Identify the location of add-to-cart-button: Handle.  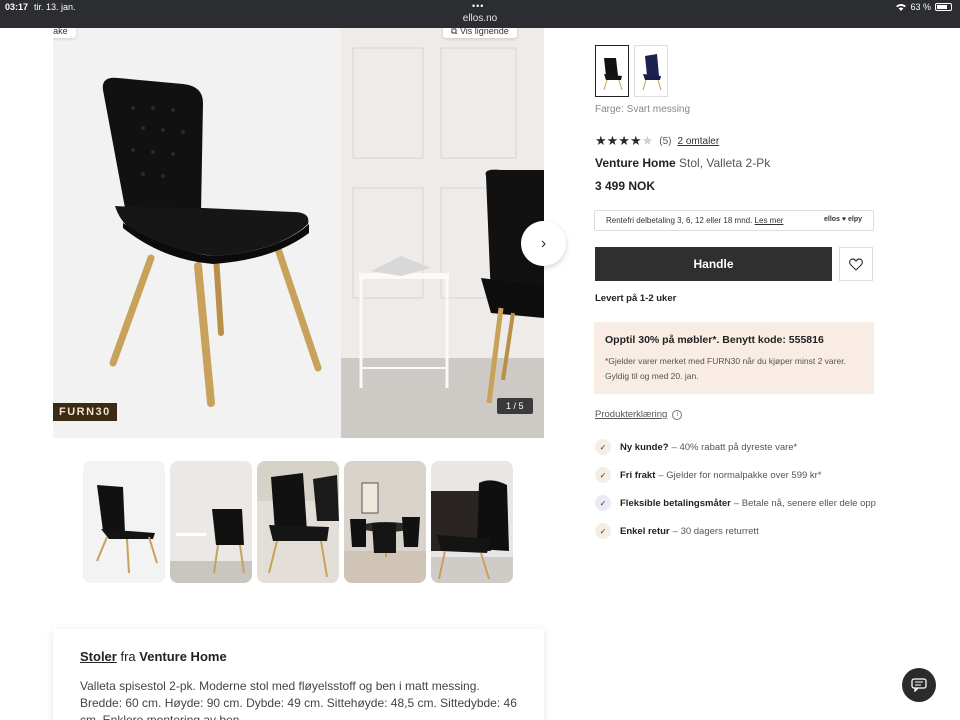
(713, 264).